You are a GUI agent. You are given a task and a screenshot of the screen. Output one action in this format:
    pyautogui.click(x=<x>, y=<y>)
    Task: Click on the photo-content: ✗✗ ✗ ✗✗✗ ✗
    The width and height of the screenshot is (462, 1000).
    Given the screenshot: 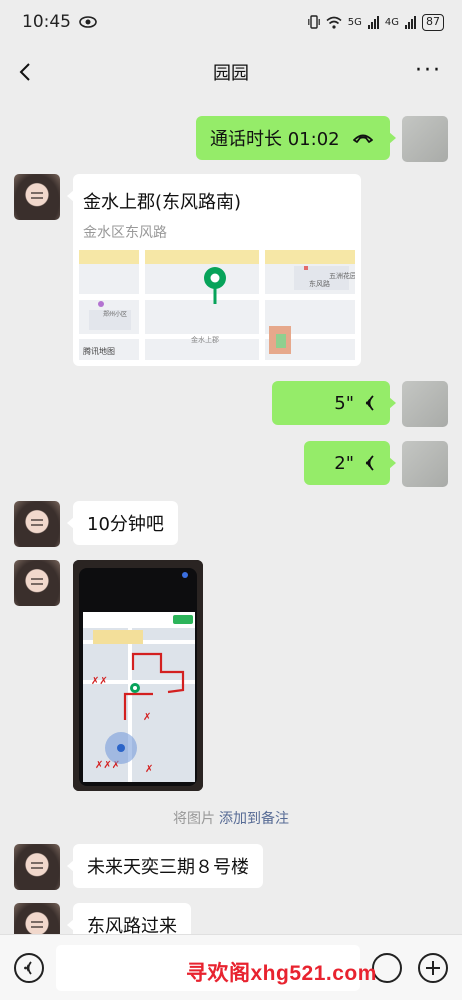 What is the action you would take?
    pyautogui.click(x=138, y=675)
    